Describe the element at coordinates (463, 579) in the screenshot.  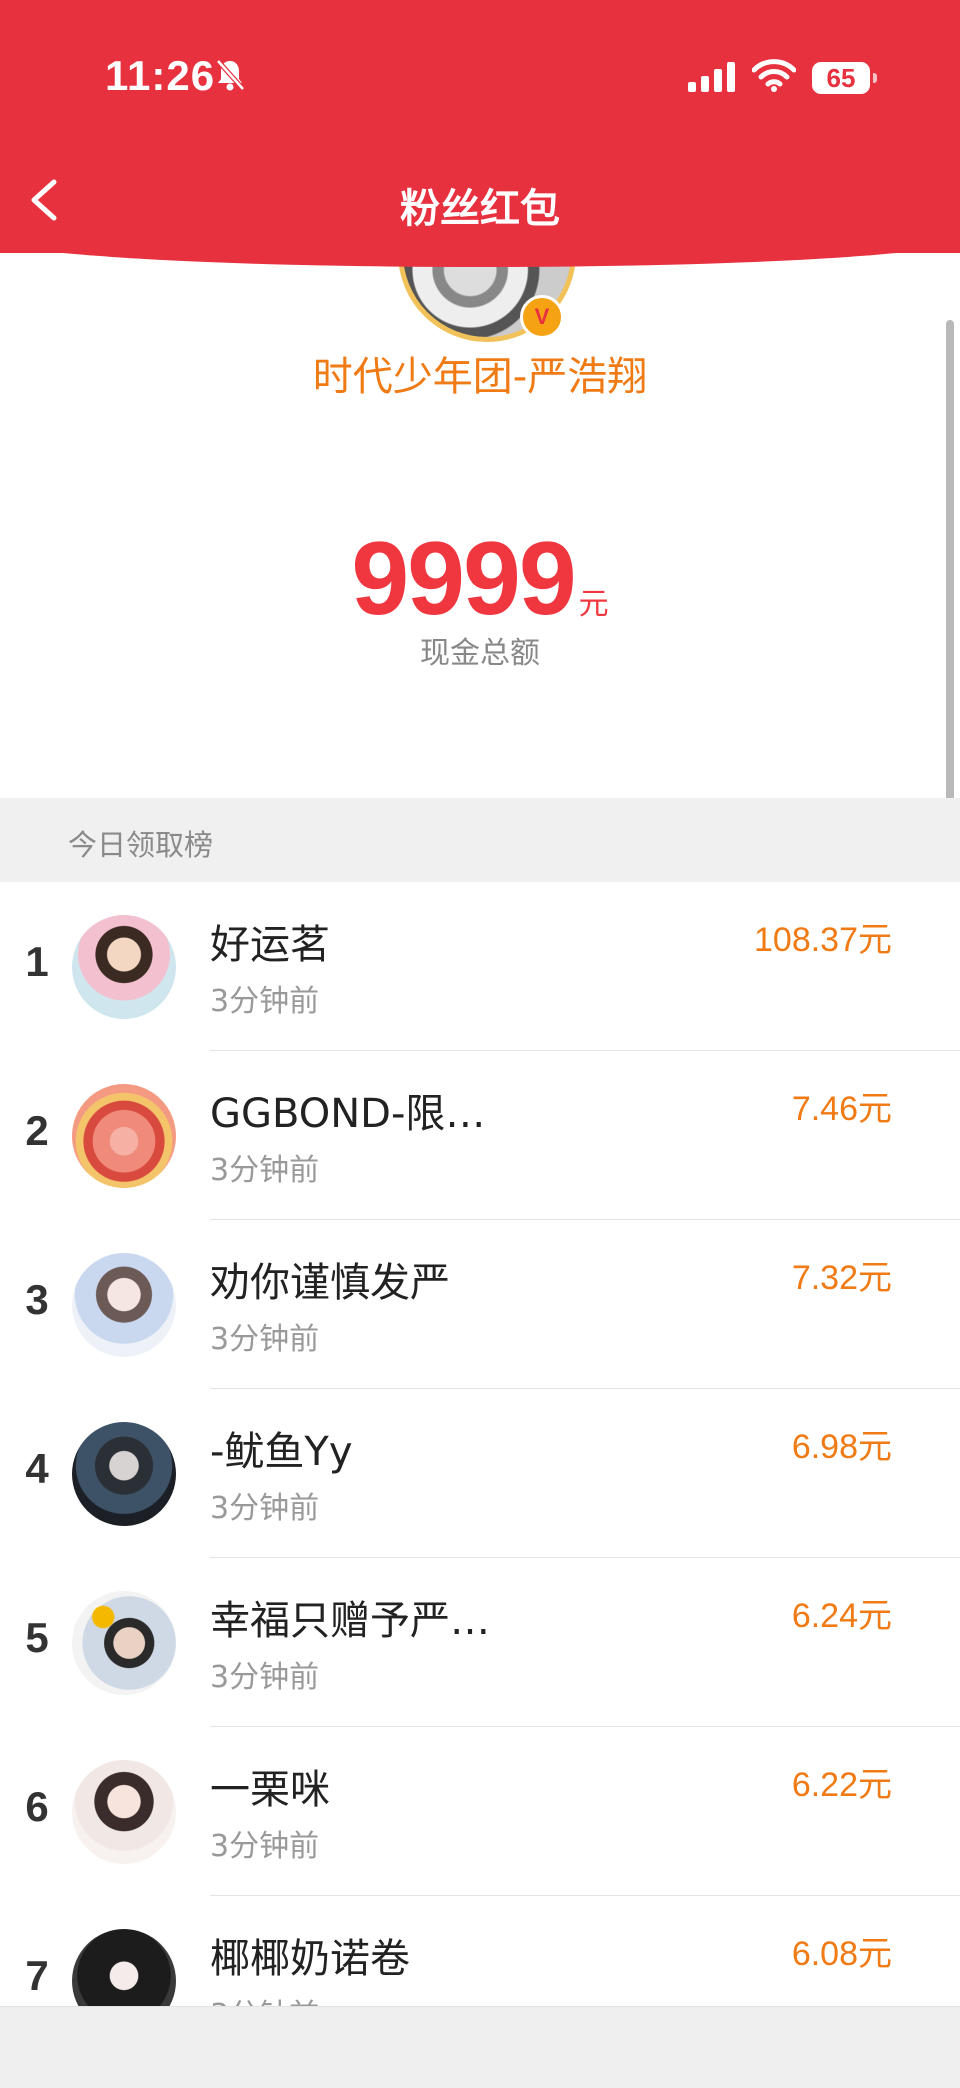
I see `total-amount: 9999` at that location.